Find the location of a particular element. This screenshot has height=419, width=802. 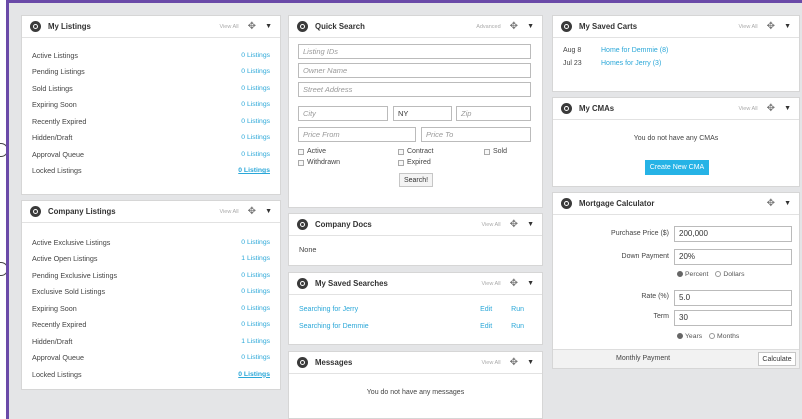

expired-checkbox: Expired is located at coordinates (414, 162).